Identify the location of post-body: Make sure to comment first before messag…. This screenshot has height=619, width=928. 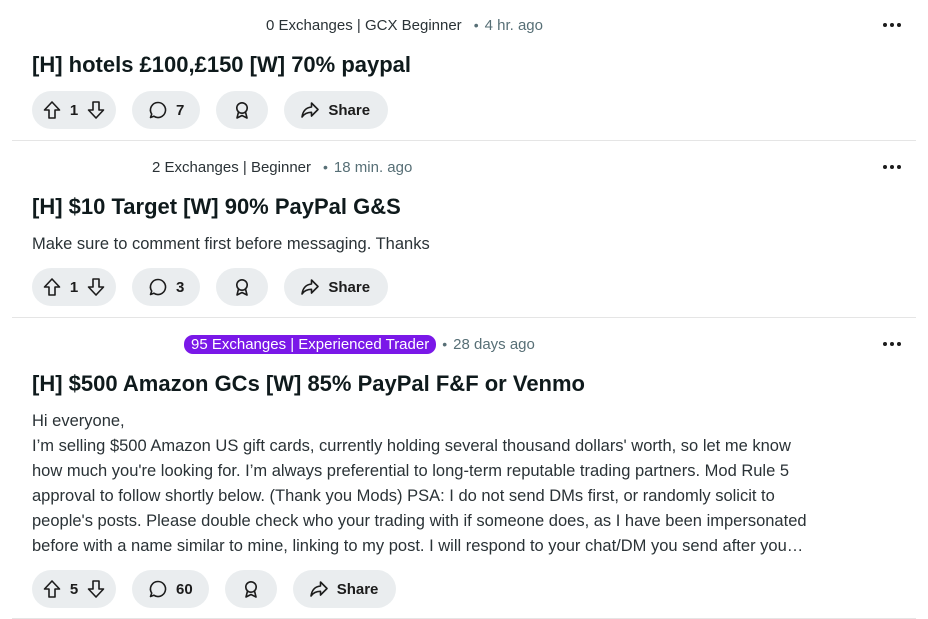
(231, 244).